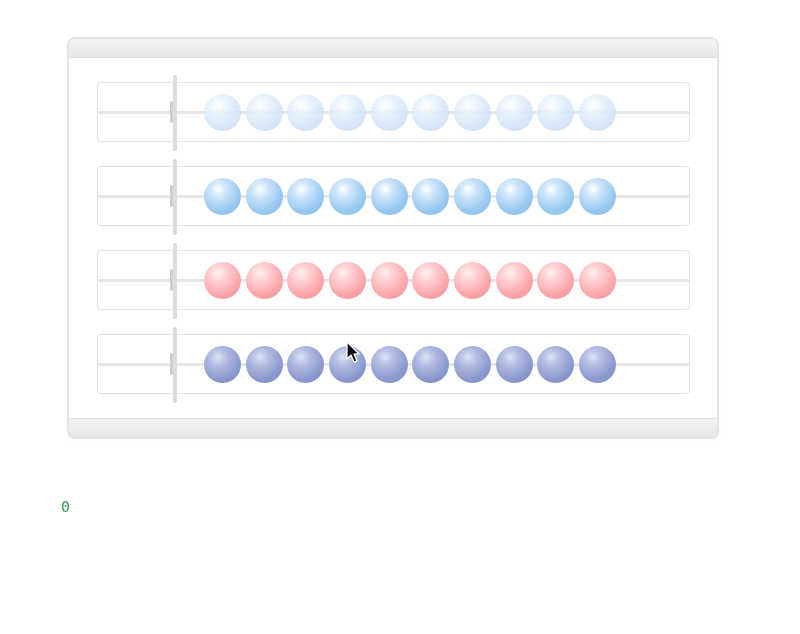 Image resolution: width=800 pixels, height=634 pixels. Describe the element at coordinates (353, 352) in the screenshot. I see `arrow-cursor-icon` at that location.